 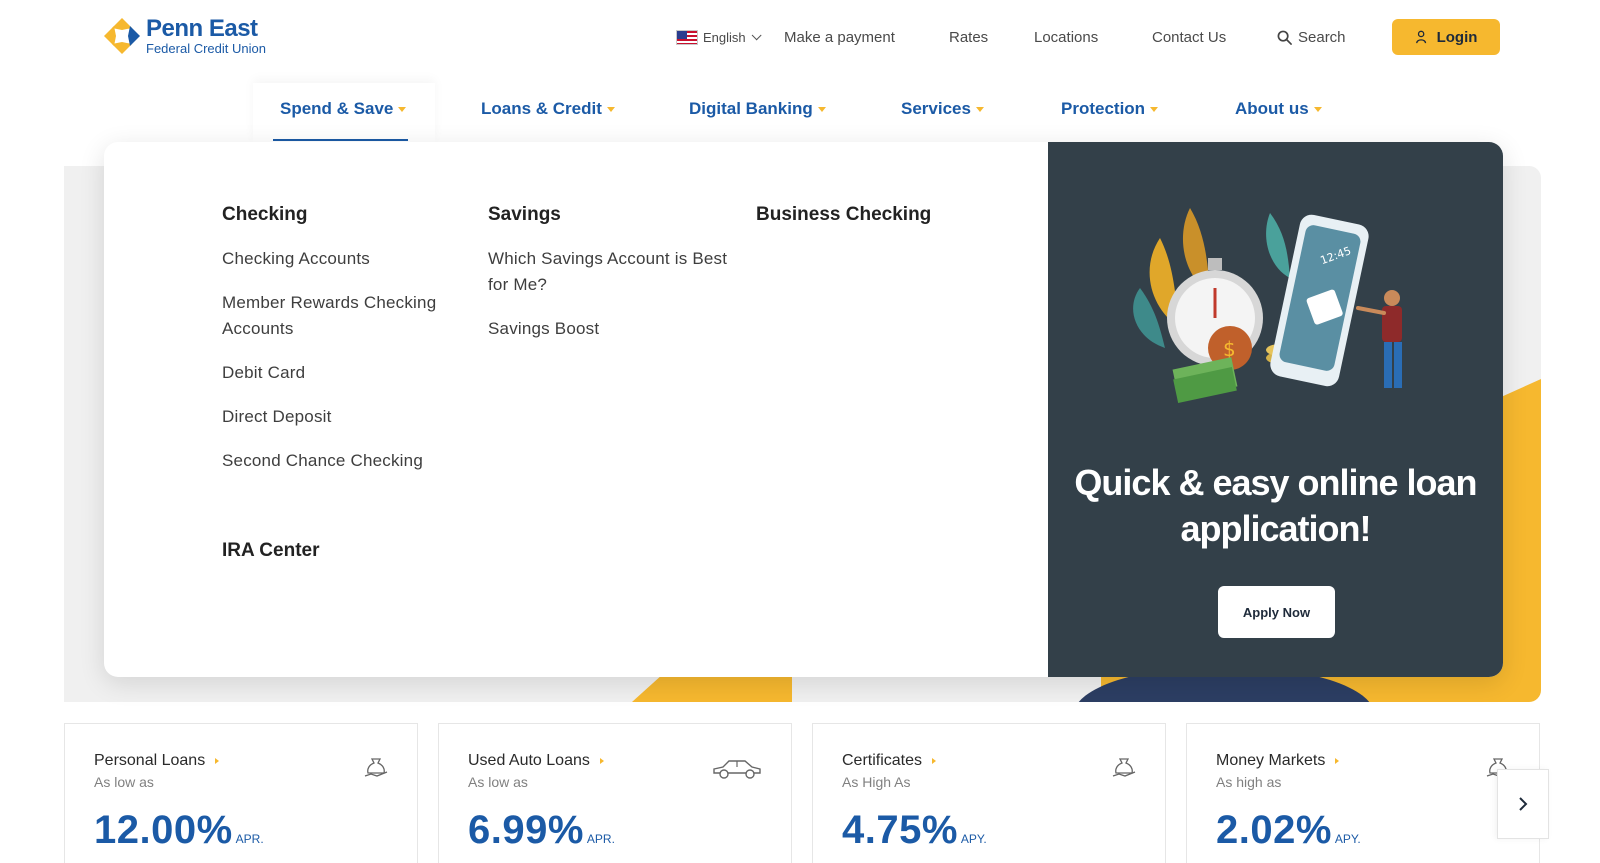 What do you see at coordinates (1457, 37) in the screenshot?
I see `login-label: Login` at bounding box center [1457, 37].